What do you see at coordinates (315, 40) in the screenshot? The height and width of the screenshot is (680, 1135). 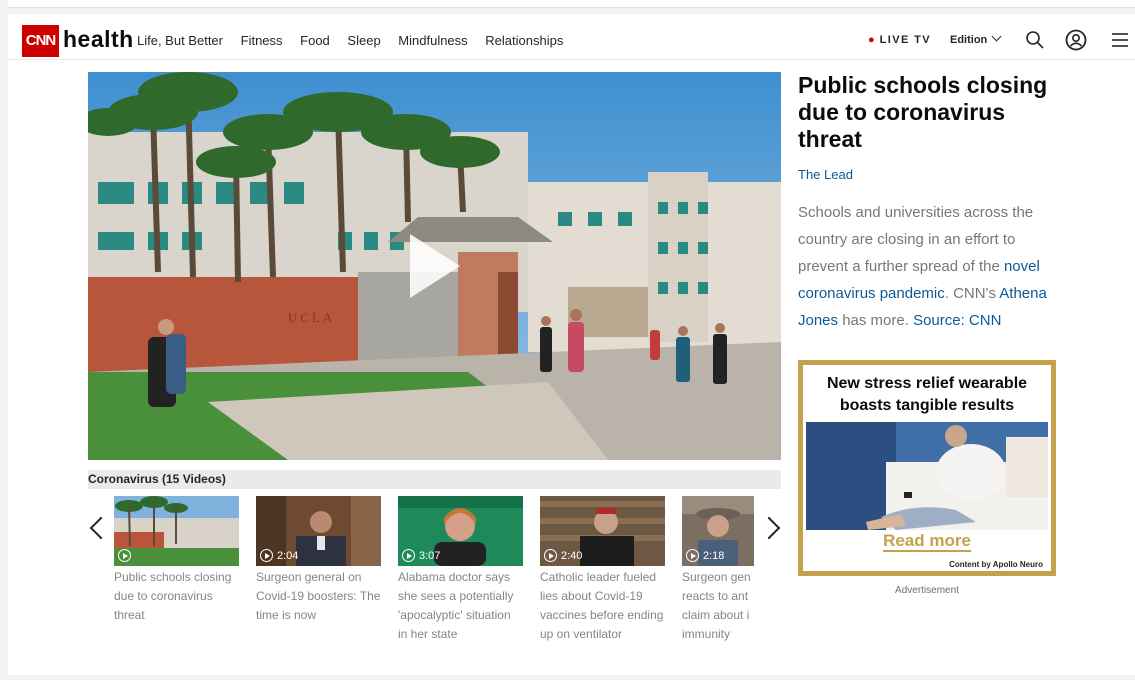 I see `nav-link-food: Food` at bounding box center [315, 40].